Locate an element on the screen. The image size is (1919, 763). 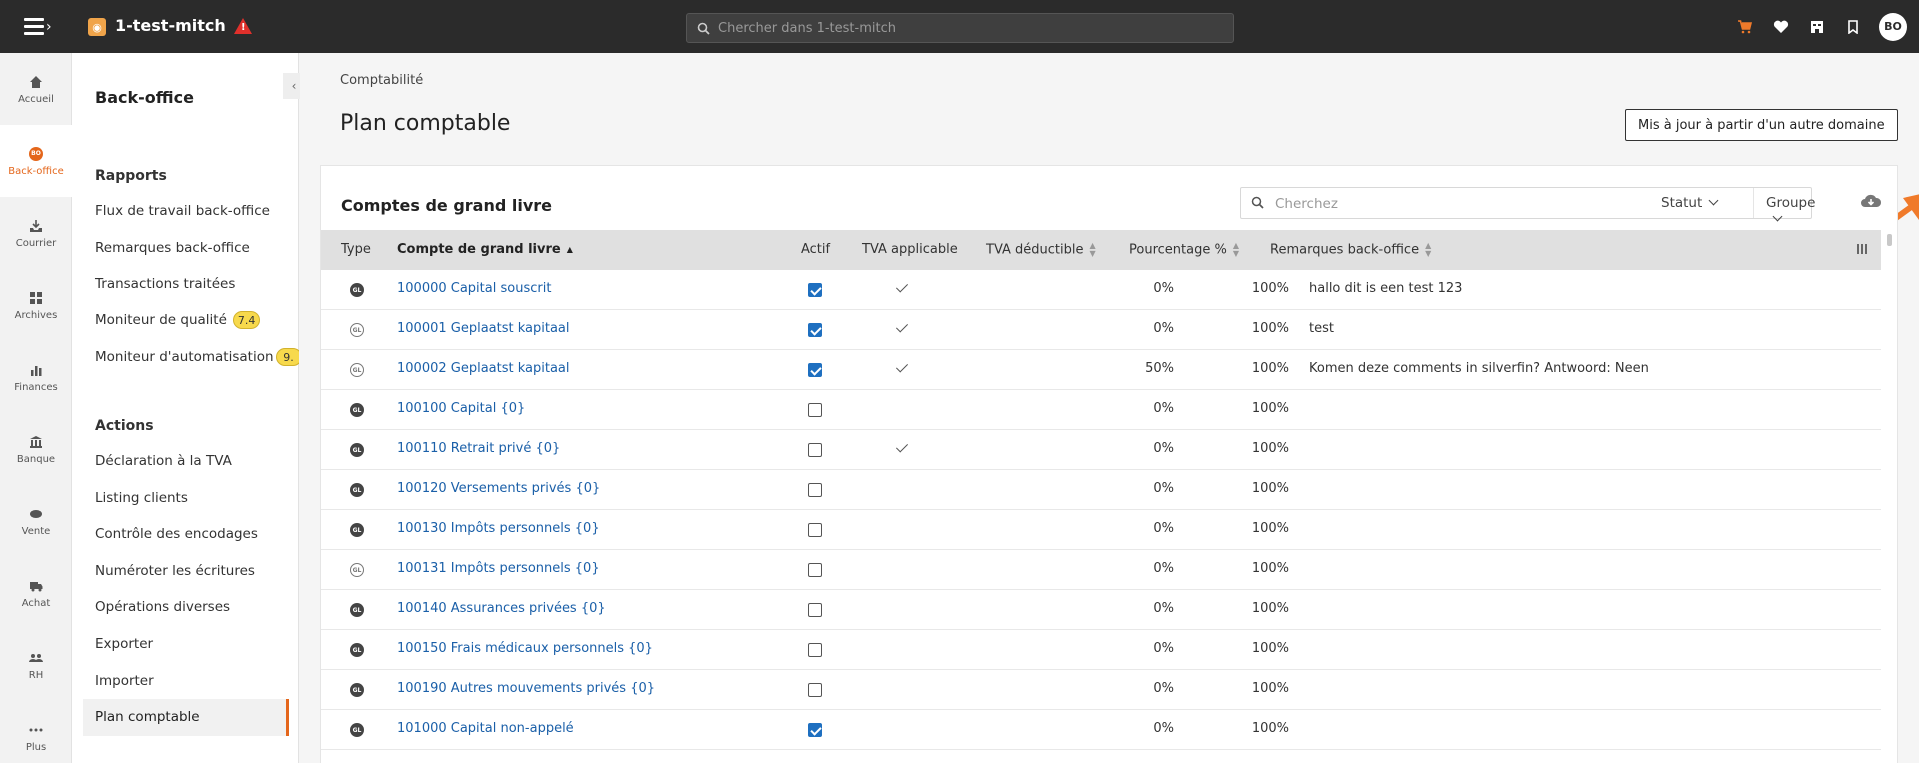
nav-label: Banque is located at coordinates (36, 459).